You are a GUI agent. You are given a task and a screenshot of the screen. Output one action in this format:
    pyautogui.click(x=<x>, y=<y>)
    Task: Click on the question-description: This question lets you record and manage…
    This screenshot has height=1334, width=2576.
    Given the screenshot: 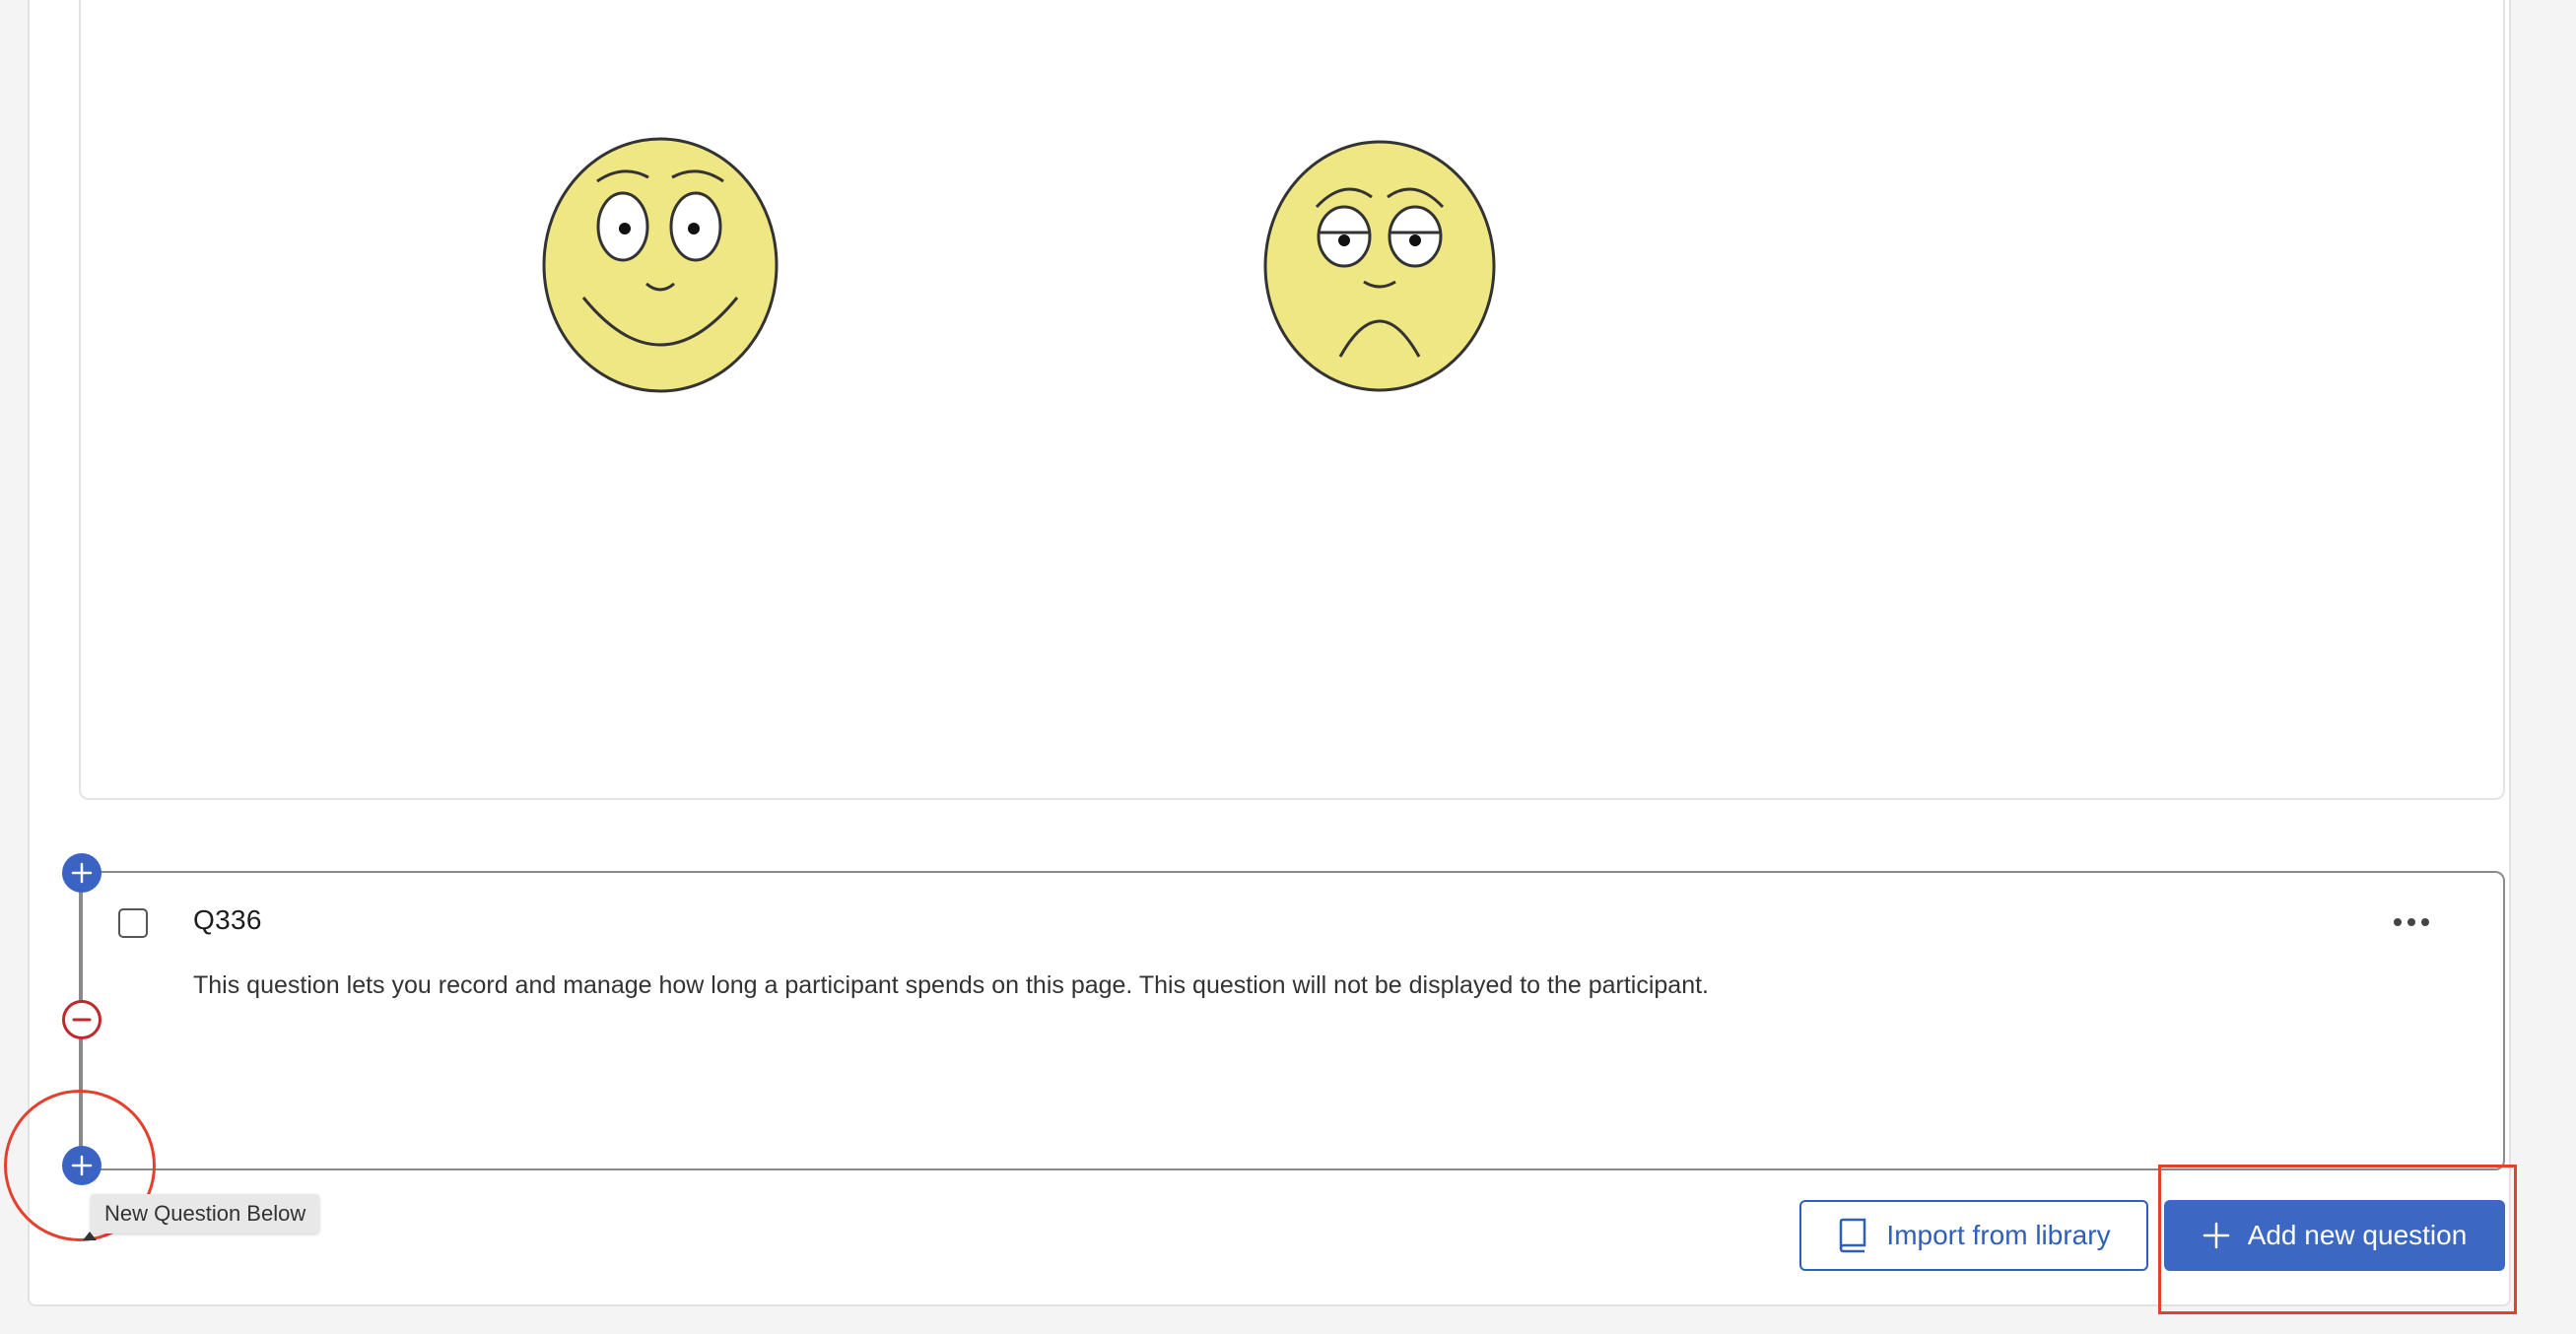 What is the action you would take?
    pyautogui.click(x=951, y=985)
    